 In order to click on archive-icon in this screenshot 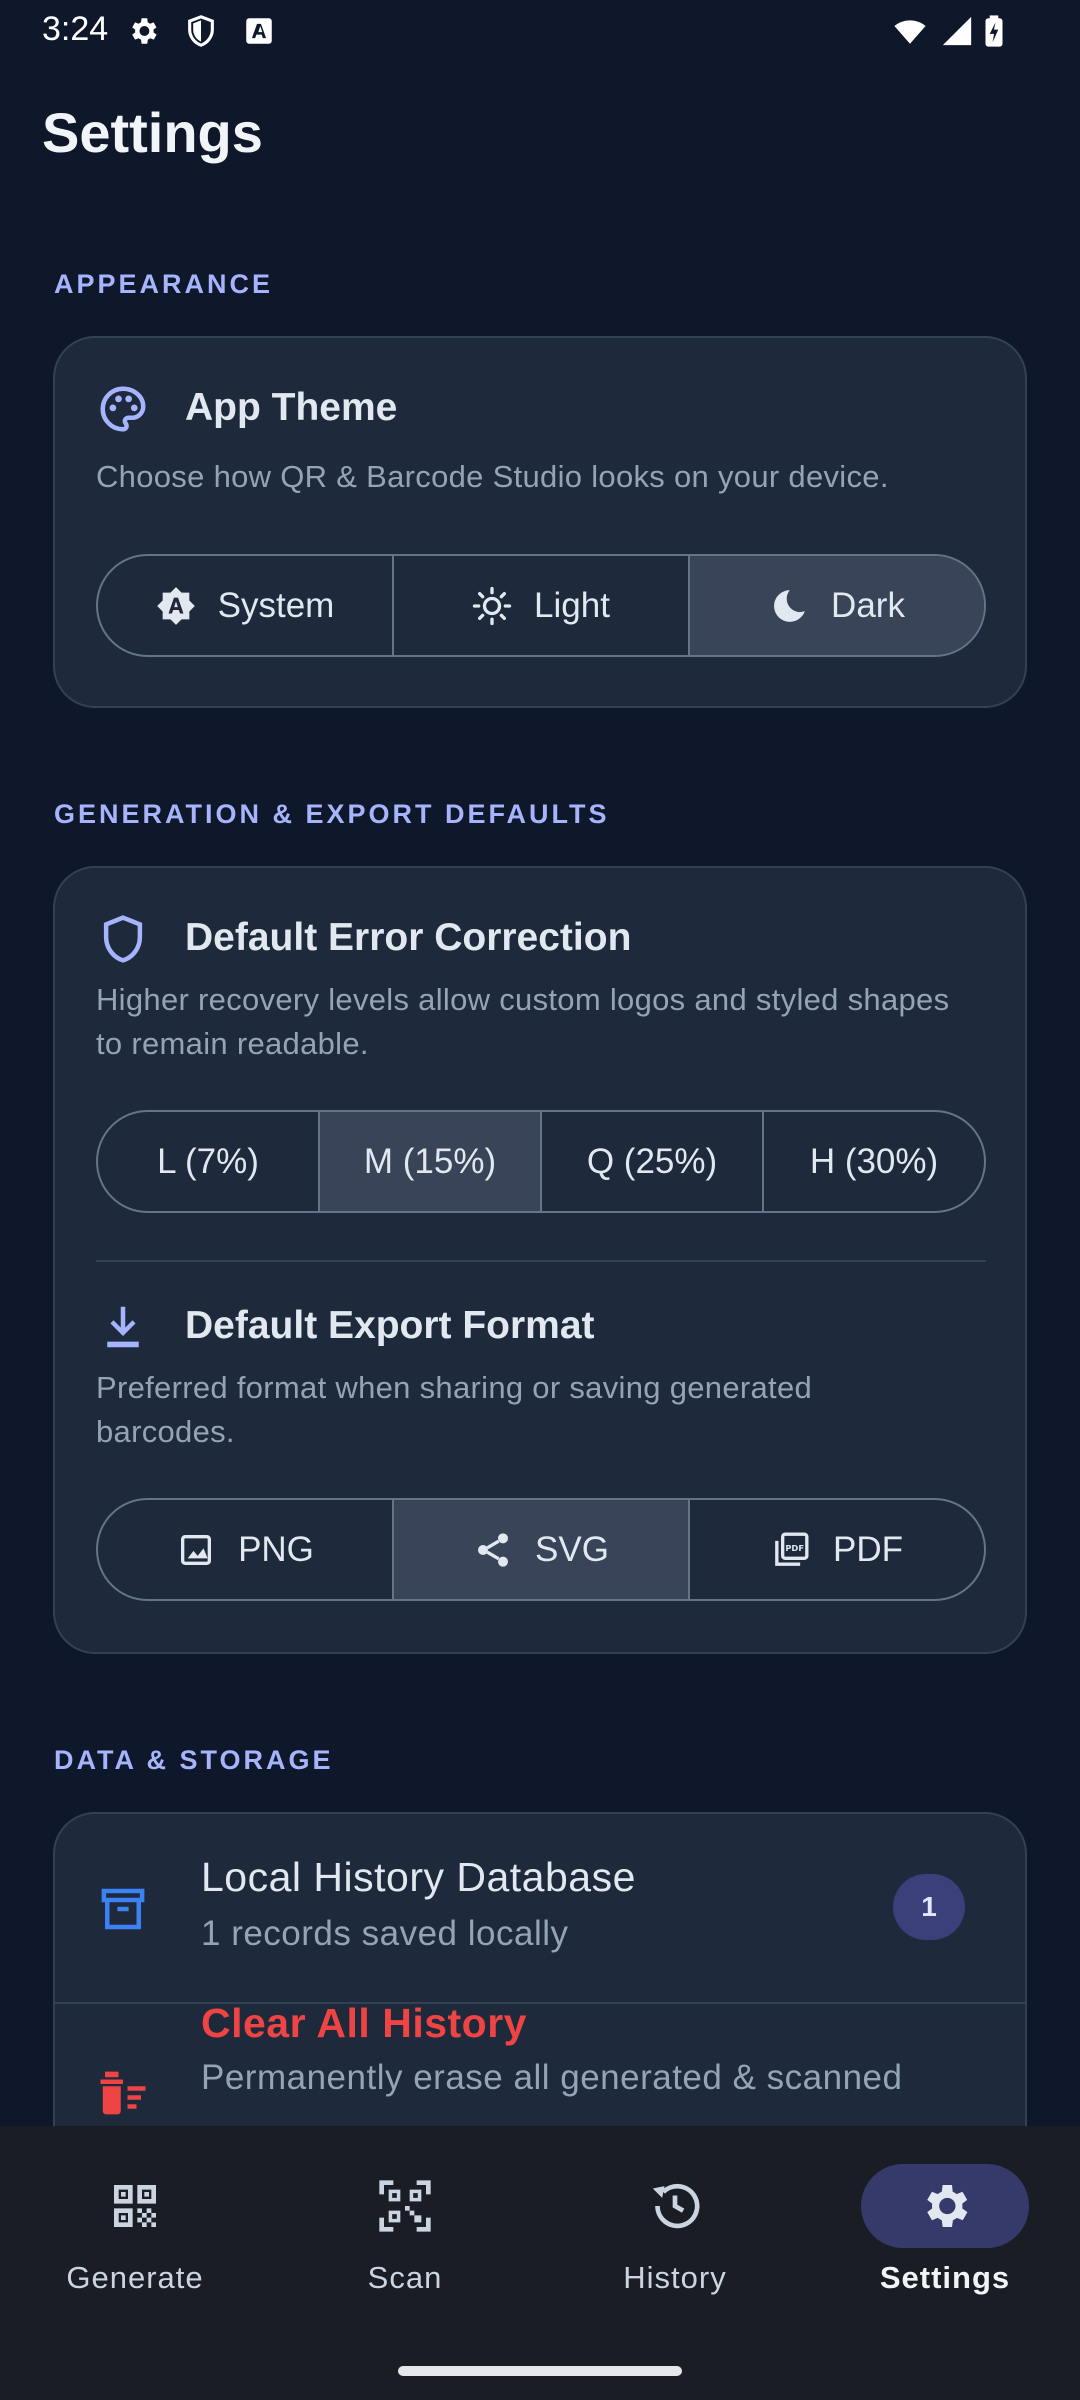, I will do `click(123, 1909)`.